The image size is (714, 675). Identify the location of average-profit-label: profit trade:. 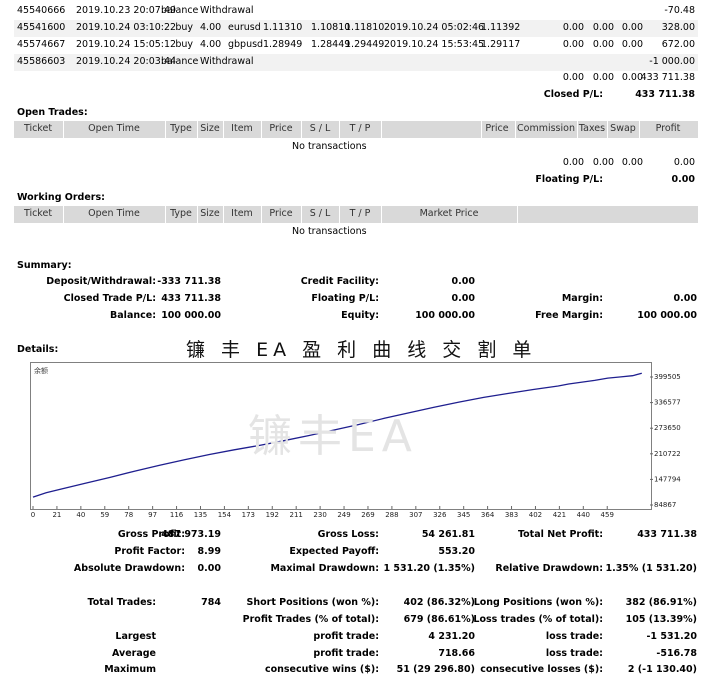
(346, 653).